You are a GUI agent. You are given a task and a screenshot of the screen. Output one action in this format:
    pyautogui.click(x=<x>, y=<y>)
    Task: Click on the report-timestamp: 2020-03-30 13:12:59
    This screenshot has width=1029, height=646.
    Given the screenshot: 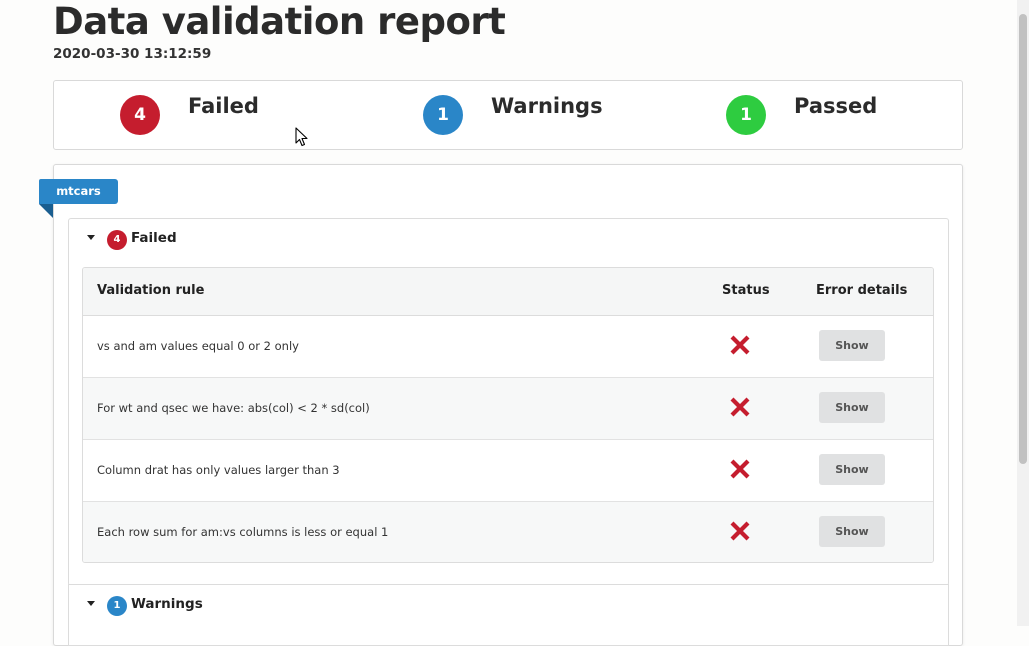 What is the action you would take?
    pyautogui.click(x=132, y=54)
    